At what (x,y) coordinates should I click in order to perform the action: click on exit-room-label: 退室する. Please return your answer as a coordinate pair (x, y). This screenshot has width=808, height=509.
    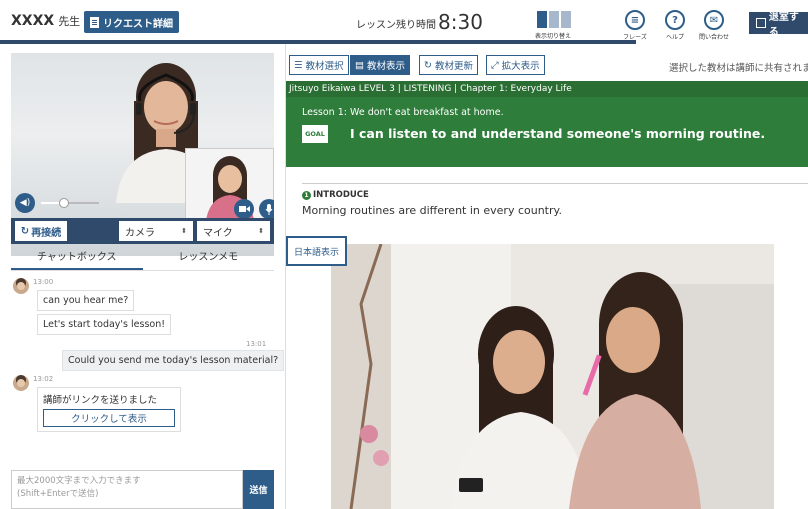
    Looking at the image, I should click on (783, 25).